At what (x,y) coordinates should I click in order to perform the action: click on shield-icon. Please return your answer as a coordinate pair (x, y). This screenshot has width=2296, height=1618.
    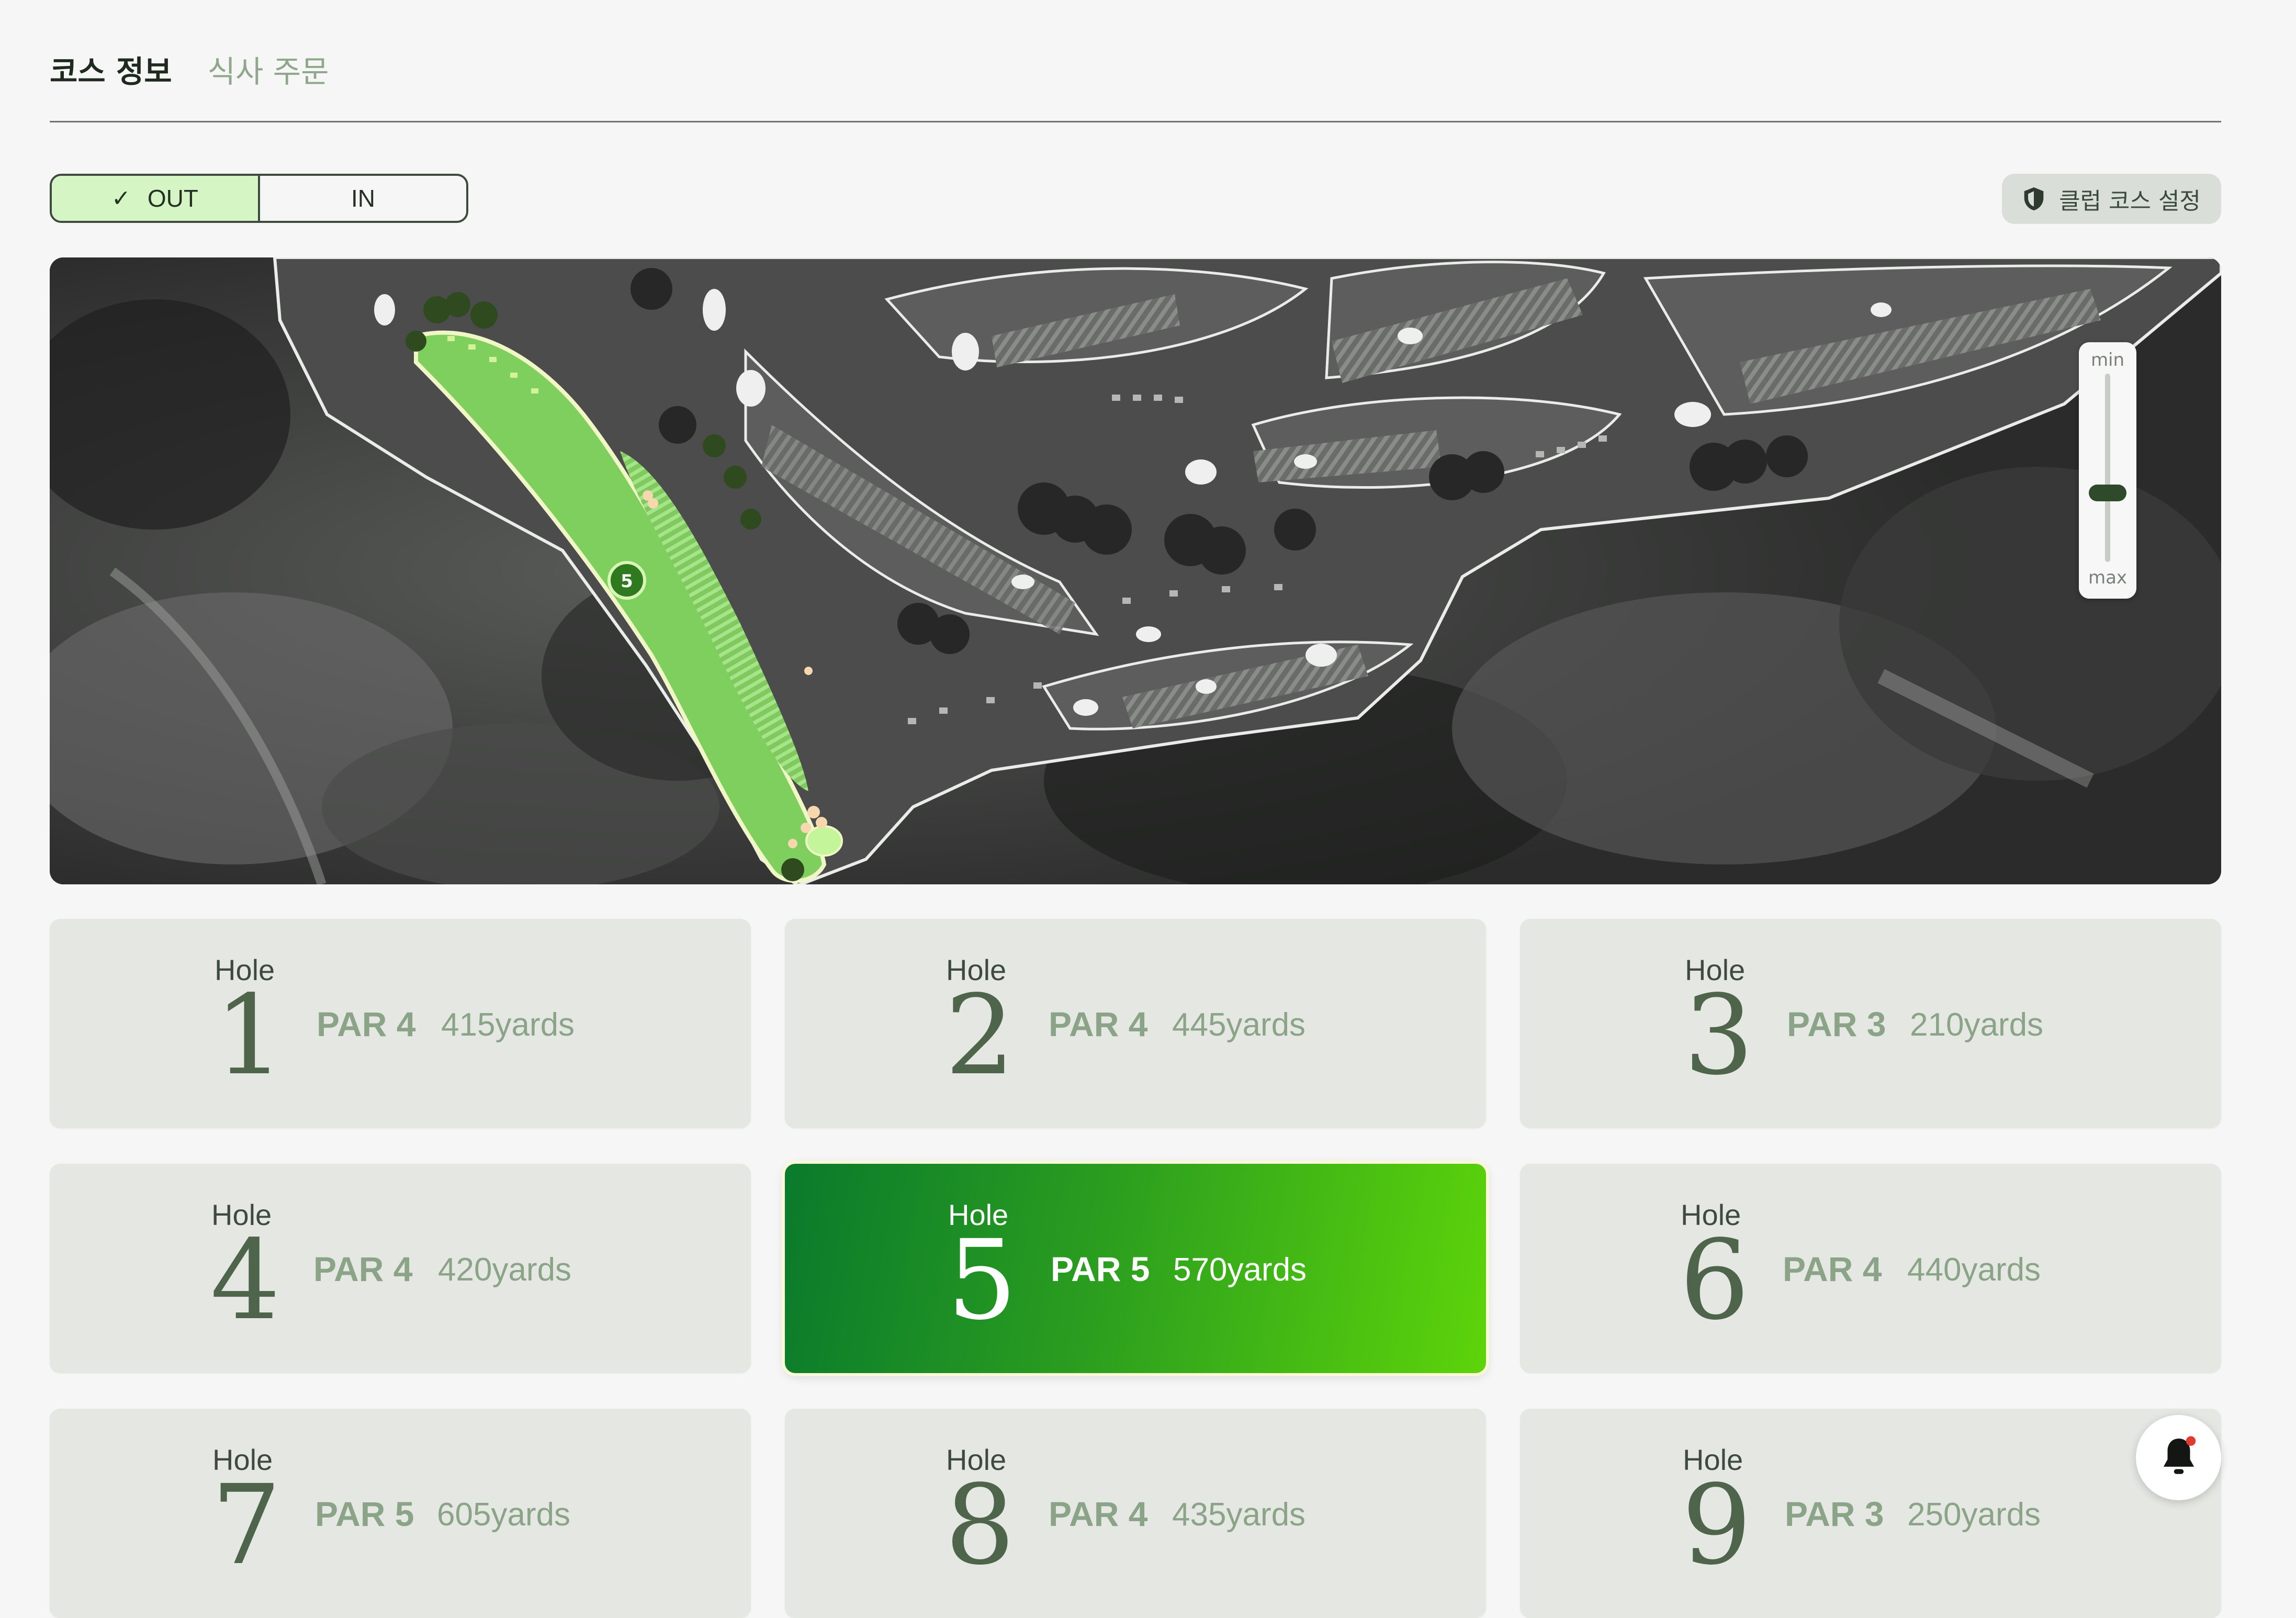
    Looking at the image, I should click on (2034, 198).